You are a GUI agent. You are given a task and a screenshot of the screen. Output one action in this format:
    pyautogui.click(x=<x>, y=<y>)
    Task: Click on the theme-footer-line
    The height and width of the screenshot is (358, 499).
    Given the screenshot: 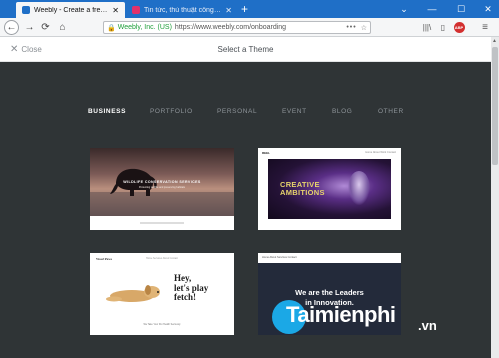 What is the action you would take?
    pyautogui.click(x=162, y=223)
    